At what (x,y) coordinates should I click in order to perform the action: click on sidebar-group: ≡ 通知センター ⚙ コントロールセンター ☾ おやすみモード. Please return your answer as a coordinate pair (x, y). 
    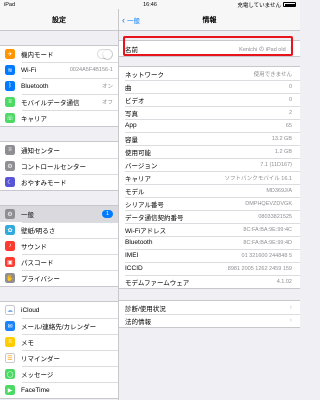
    Looking at the image, I should click on (59, 166).